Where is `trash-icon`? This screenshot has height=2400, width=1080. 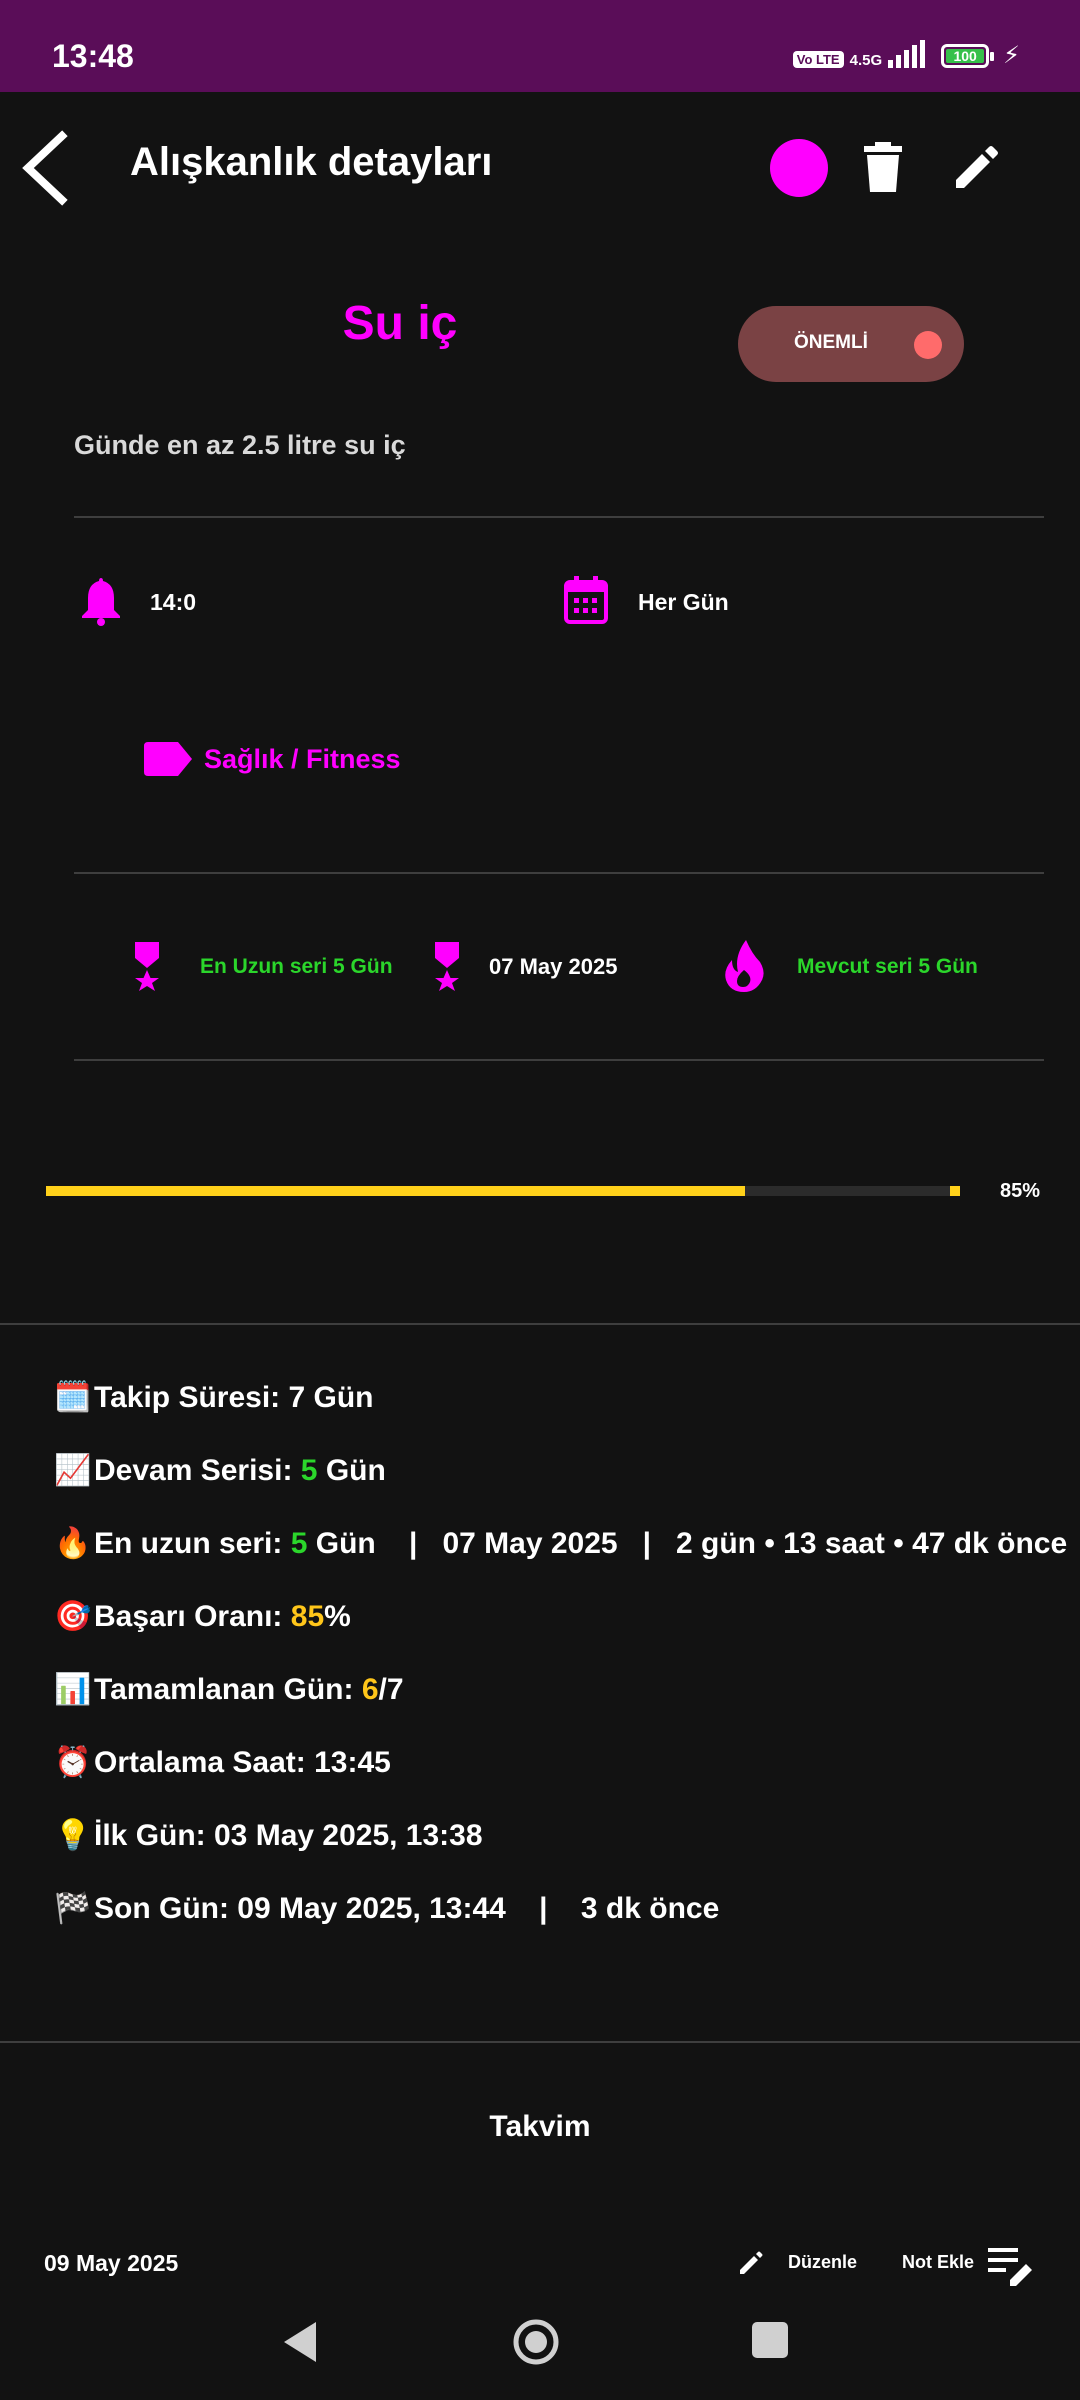 trash-icon is located at coordinates (883, 167).